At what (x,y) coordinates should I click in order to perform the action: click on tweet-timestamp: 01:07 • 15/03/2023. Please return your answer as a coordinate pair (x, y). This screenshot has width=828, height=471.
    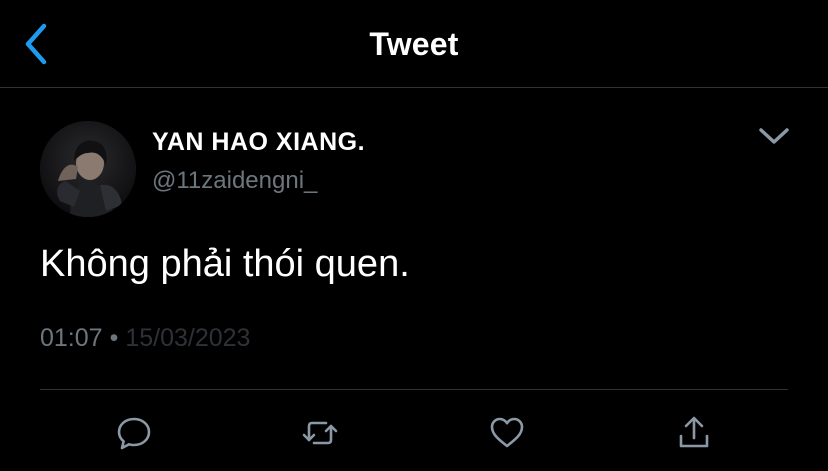
    Looking at the image, I should click on (145, 338).